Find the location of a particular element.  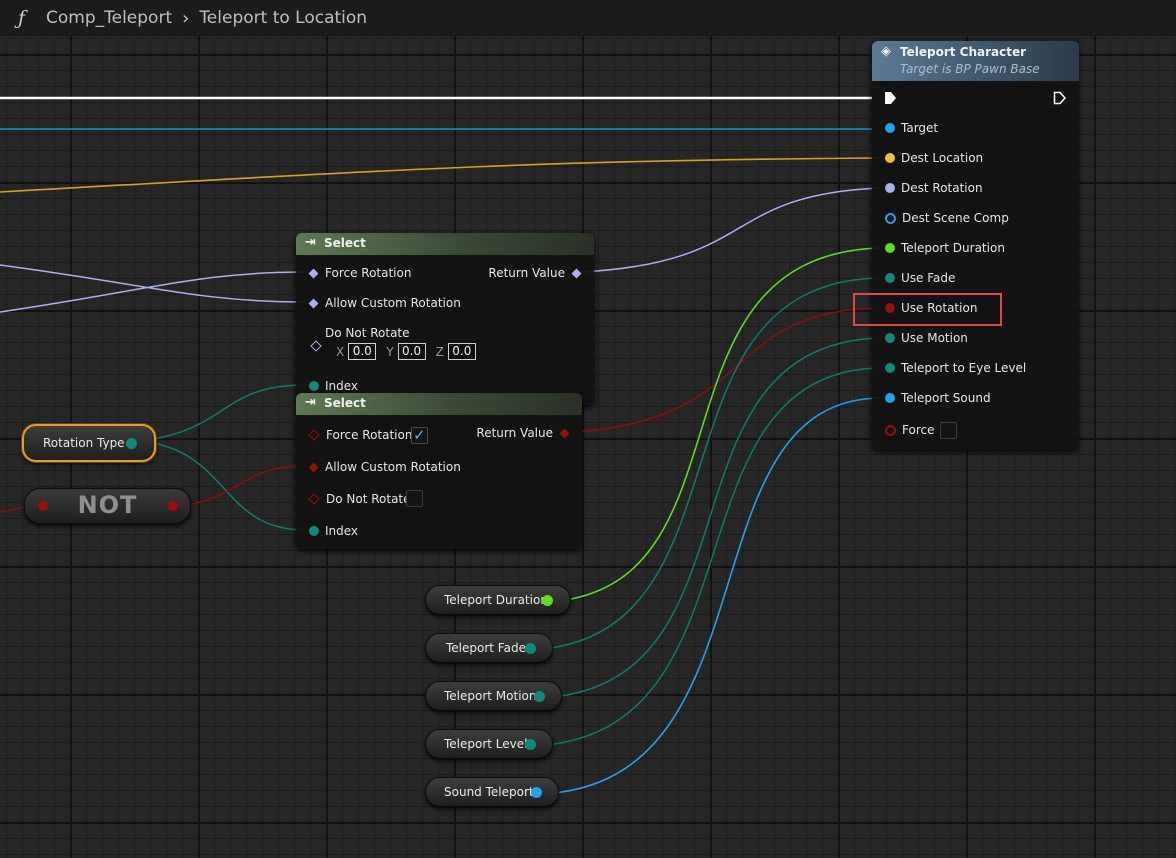

pin-label: Teleport Sound is located at coordinates (946, 398).